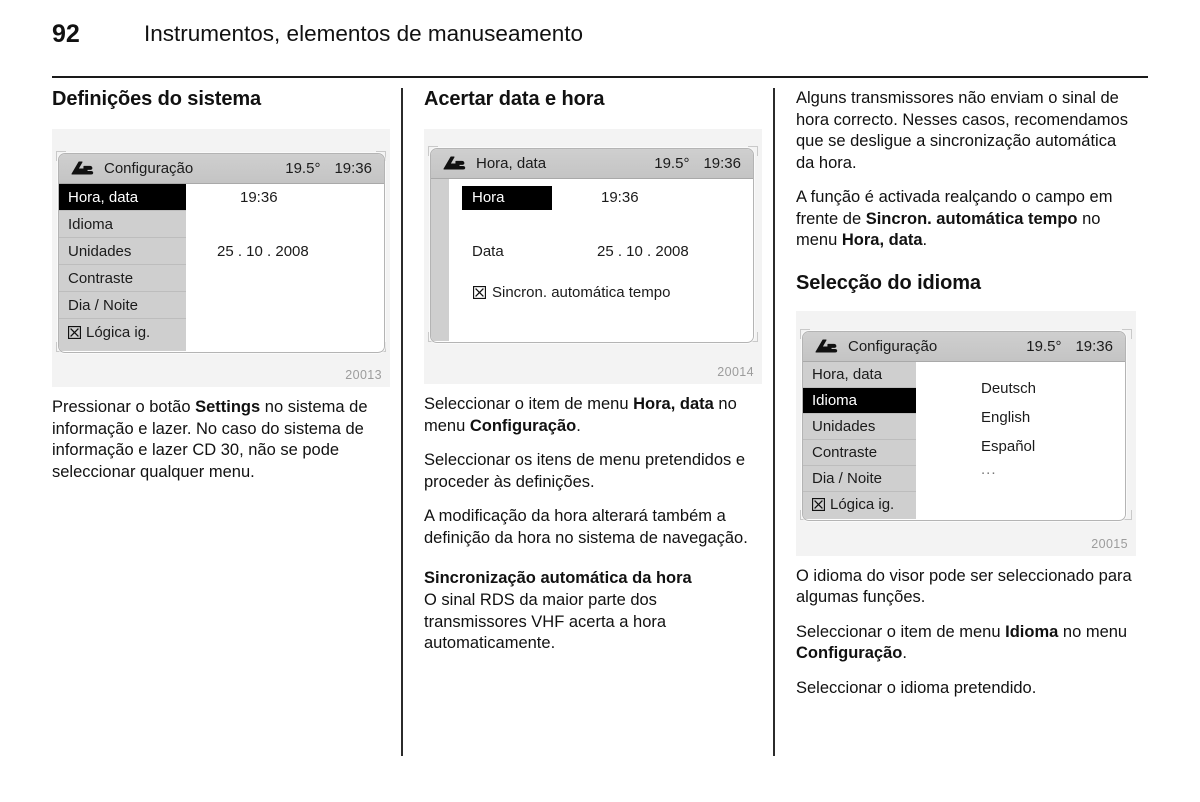  I want to click on paragraph-select-desired: Seleccionar o idioma pretendido., so click(916, 687).